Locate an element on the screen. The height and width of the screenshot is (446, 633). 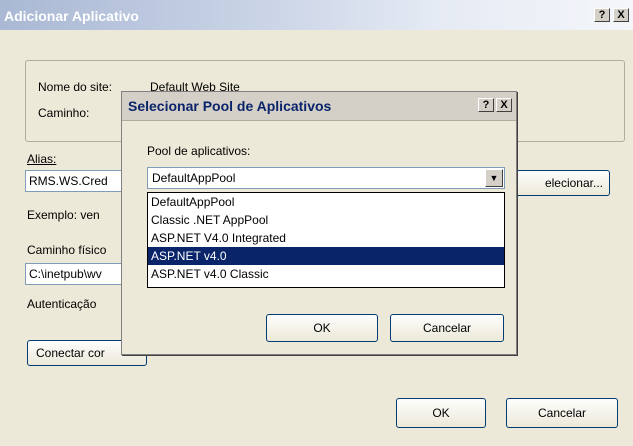
main-window-title: Adicionar Aplicativo is located at coordinates (71, 16).